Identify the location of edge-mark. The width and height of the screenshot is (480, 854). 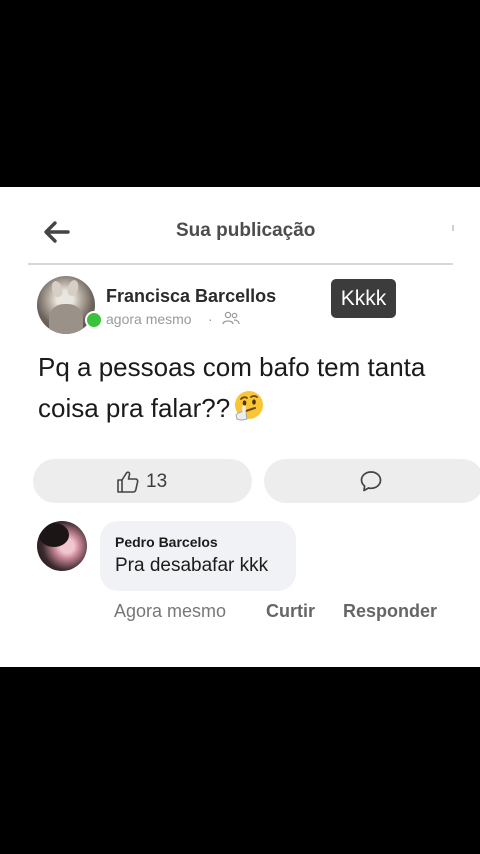
(453, 228).